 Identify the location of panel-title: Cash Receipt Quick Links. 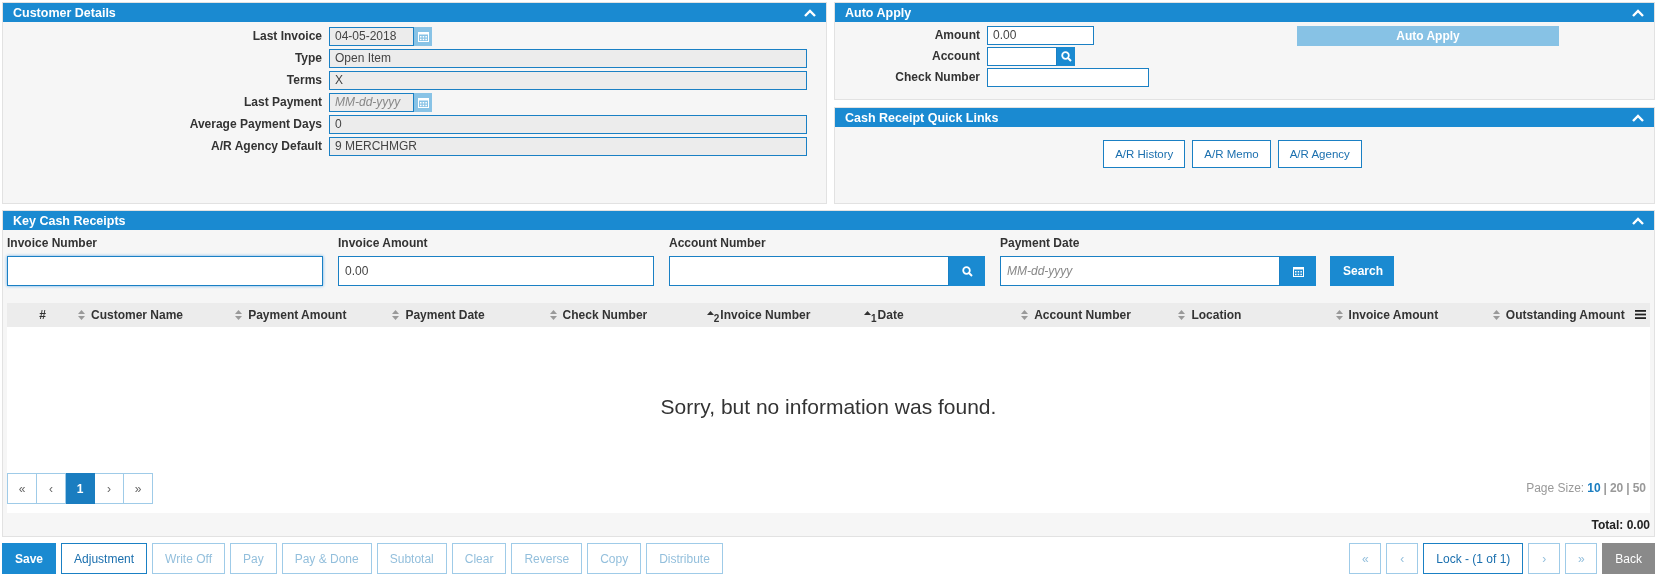
(922, 117).